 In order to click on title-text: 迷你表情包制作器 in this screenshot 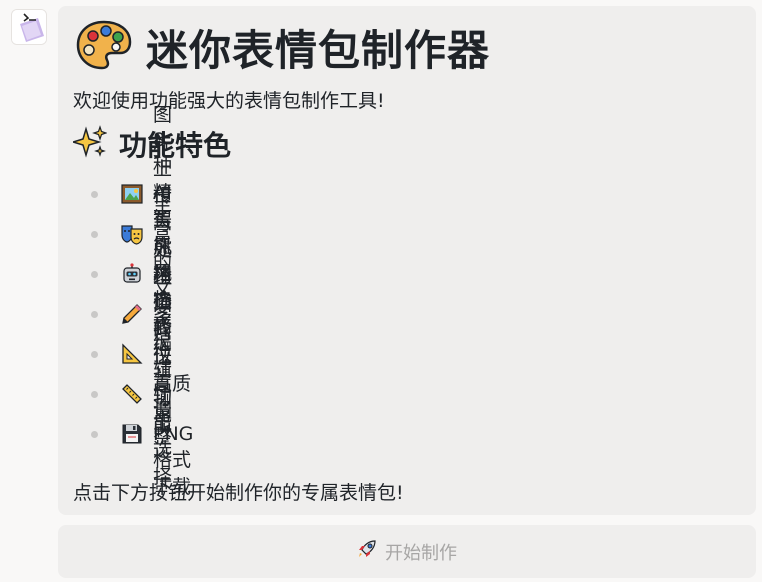, I will do `click(318, 50)`.